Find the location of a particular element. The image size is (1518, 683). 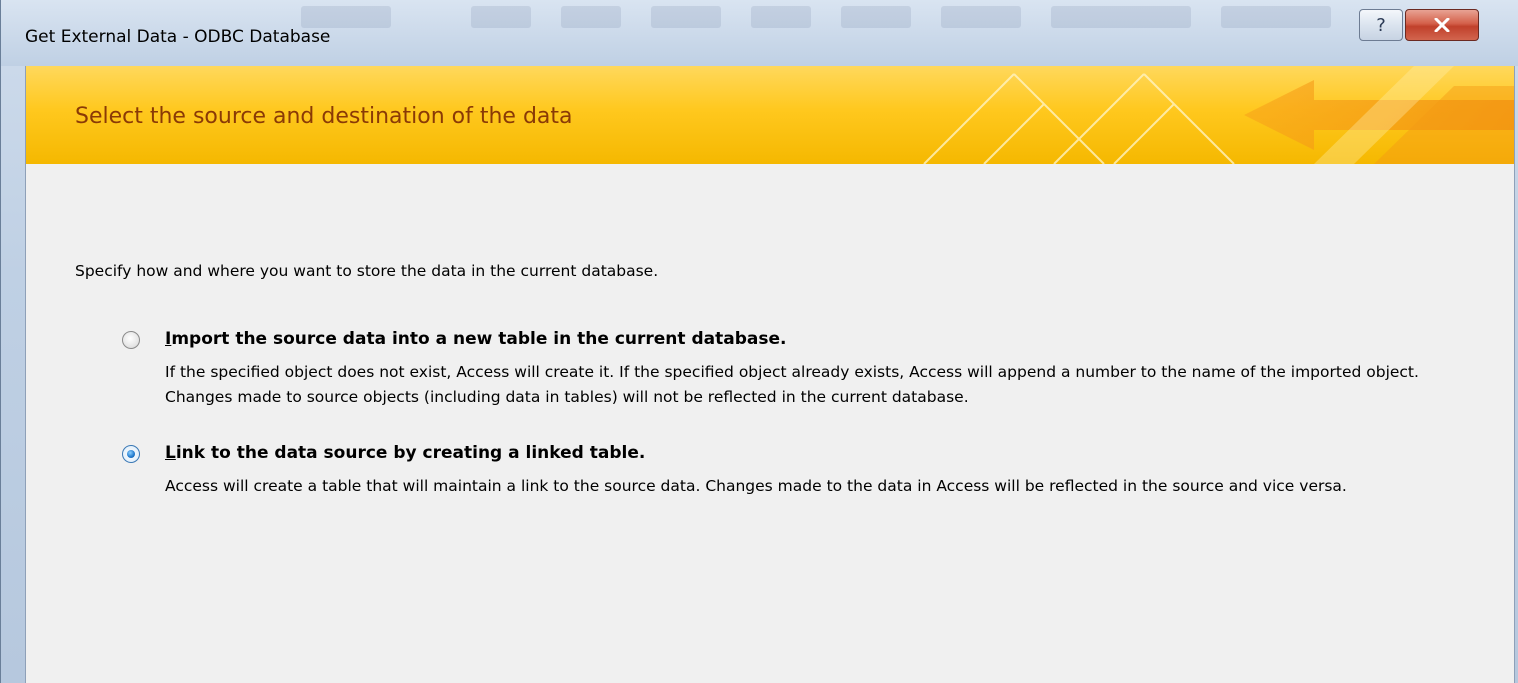

window-title: Get External Data - ODBC Database is located at coordinates (178, 37).